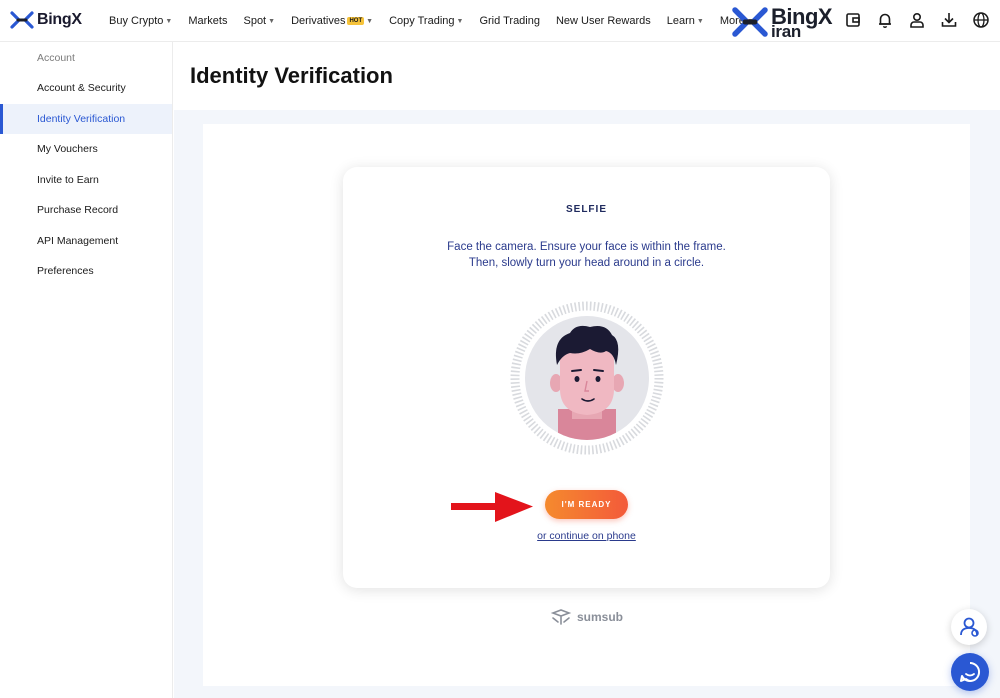 This screenshot has width=1000, height=698. Describe the element at coordinates (86, 241) in the screenshot. I see `sidebar-item-api-management: API Management` at that location.